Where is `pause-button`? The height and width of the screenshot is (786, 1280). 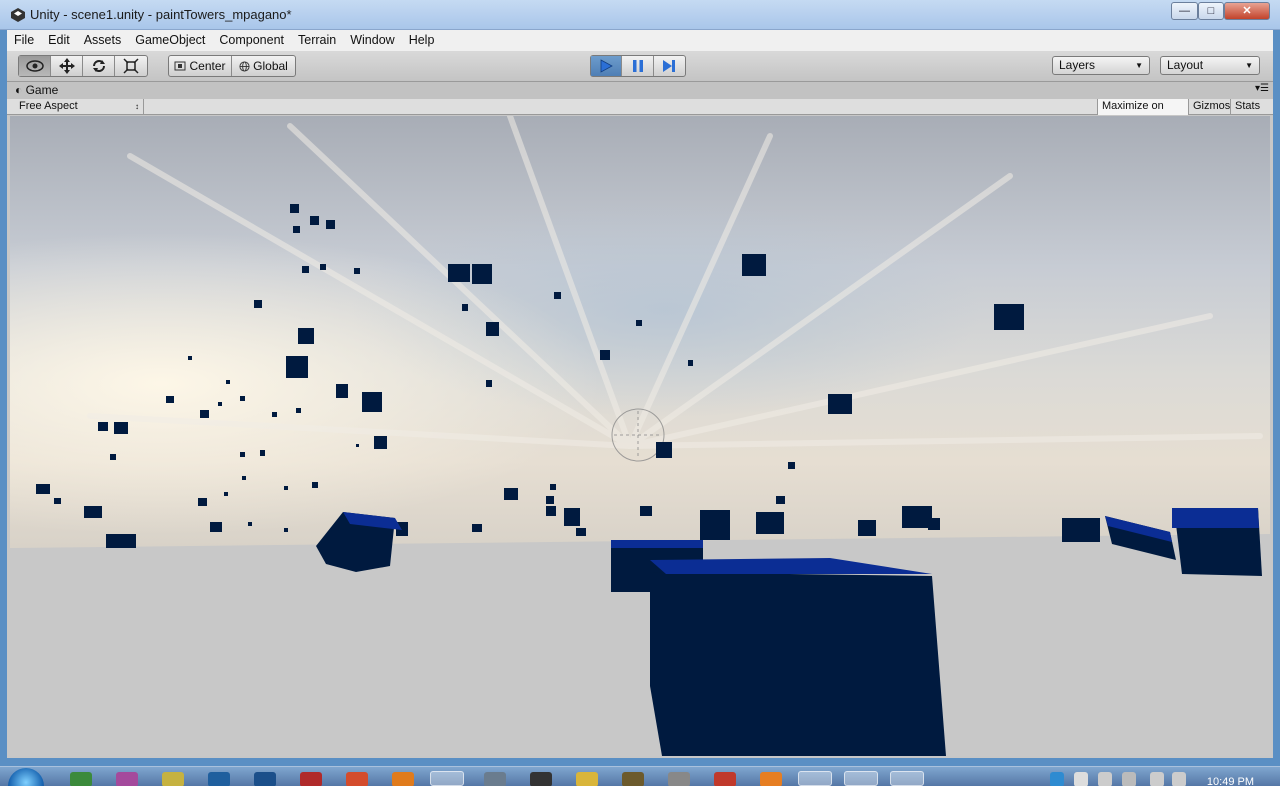 pause-button is located at coordinates (638, 66).